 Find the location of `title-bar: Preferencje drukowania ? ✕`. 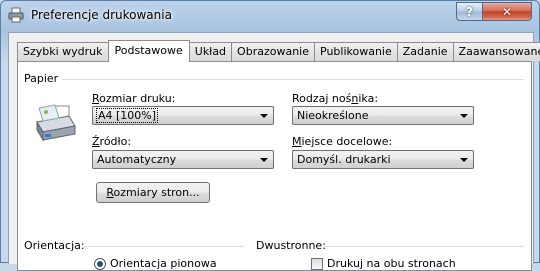

title-bar: Preferencje drukowania ? ✕ is located at coordinates (270, 16).